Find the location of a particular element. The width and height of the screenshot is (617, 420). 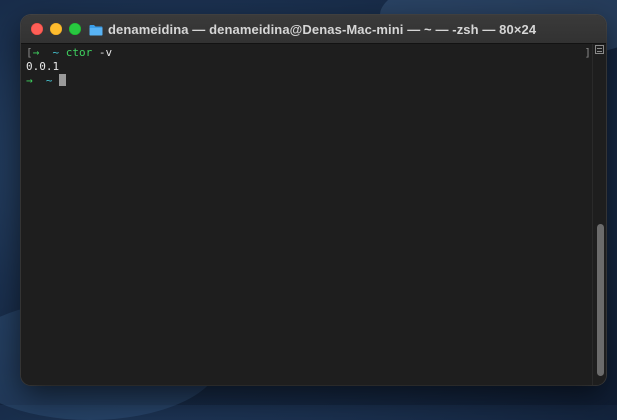

mark-bracket: [ is located at coordinates (29, 52).